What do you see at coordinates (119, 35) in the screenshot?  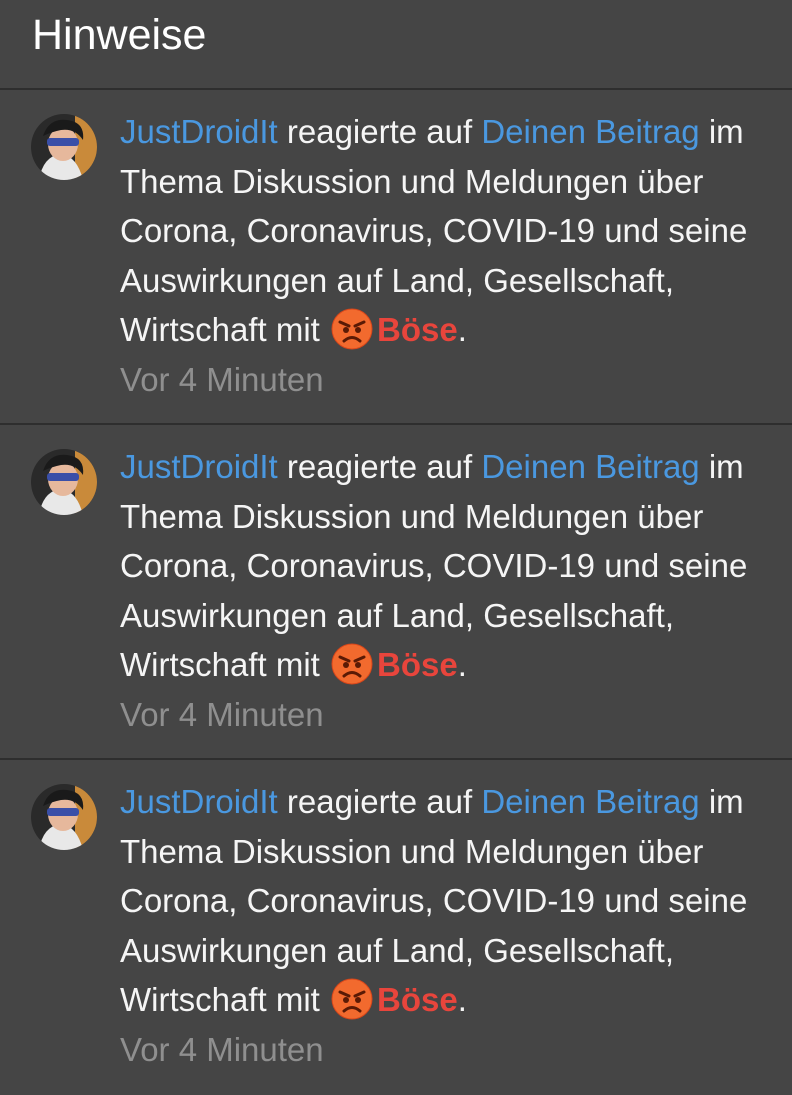 I see `page-title: Hinweise` at bounding box center [119, 35].